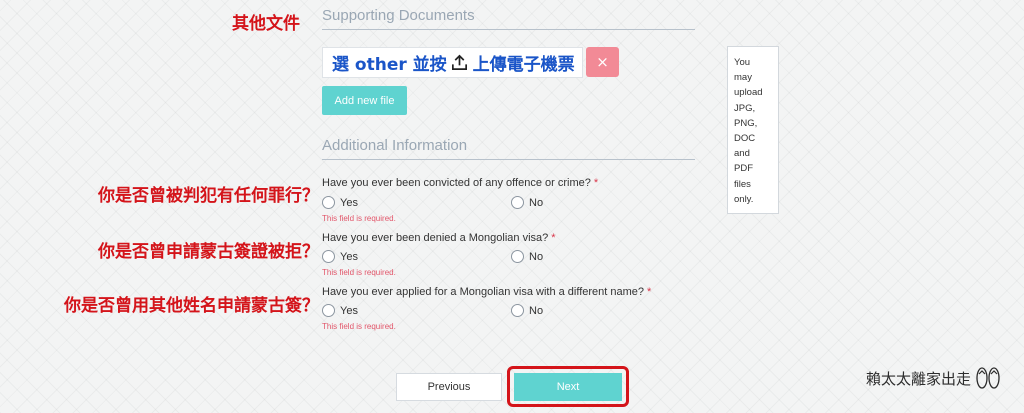  What do you see at coordinates (449, 387) in the screenshot?
I see `previous-button: Previous` at bounding box center [449, 387].